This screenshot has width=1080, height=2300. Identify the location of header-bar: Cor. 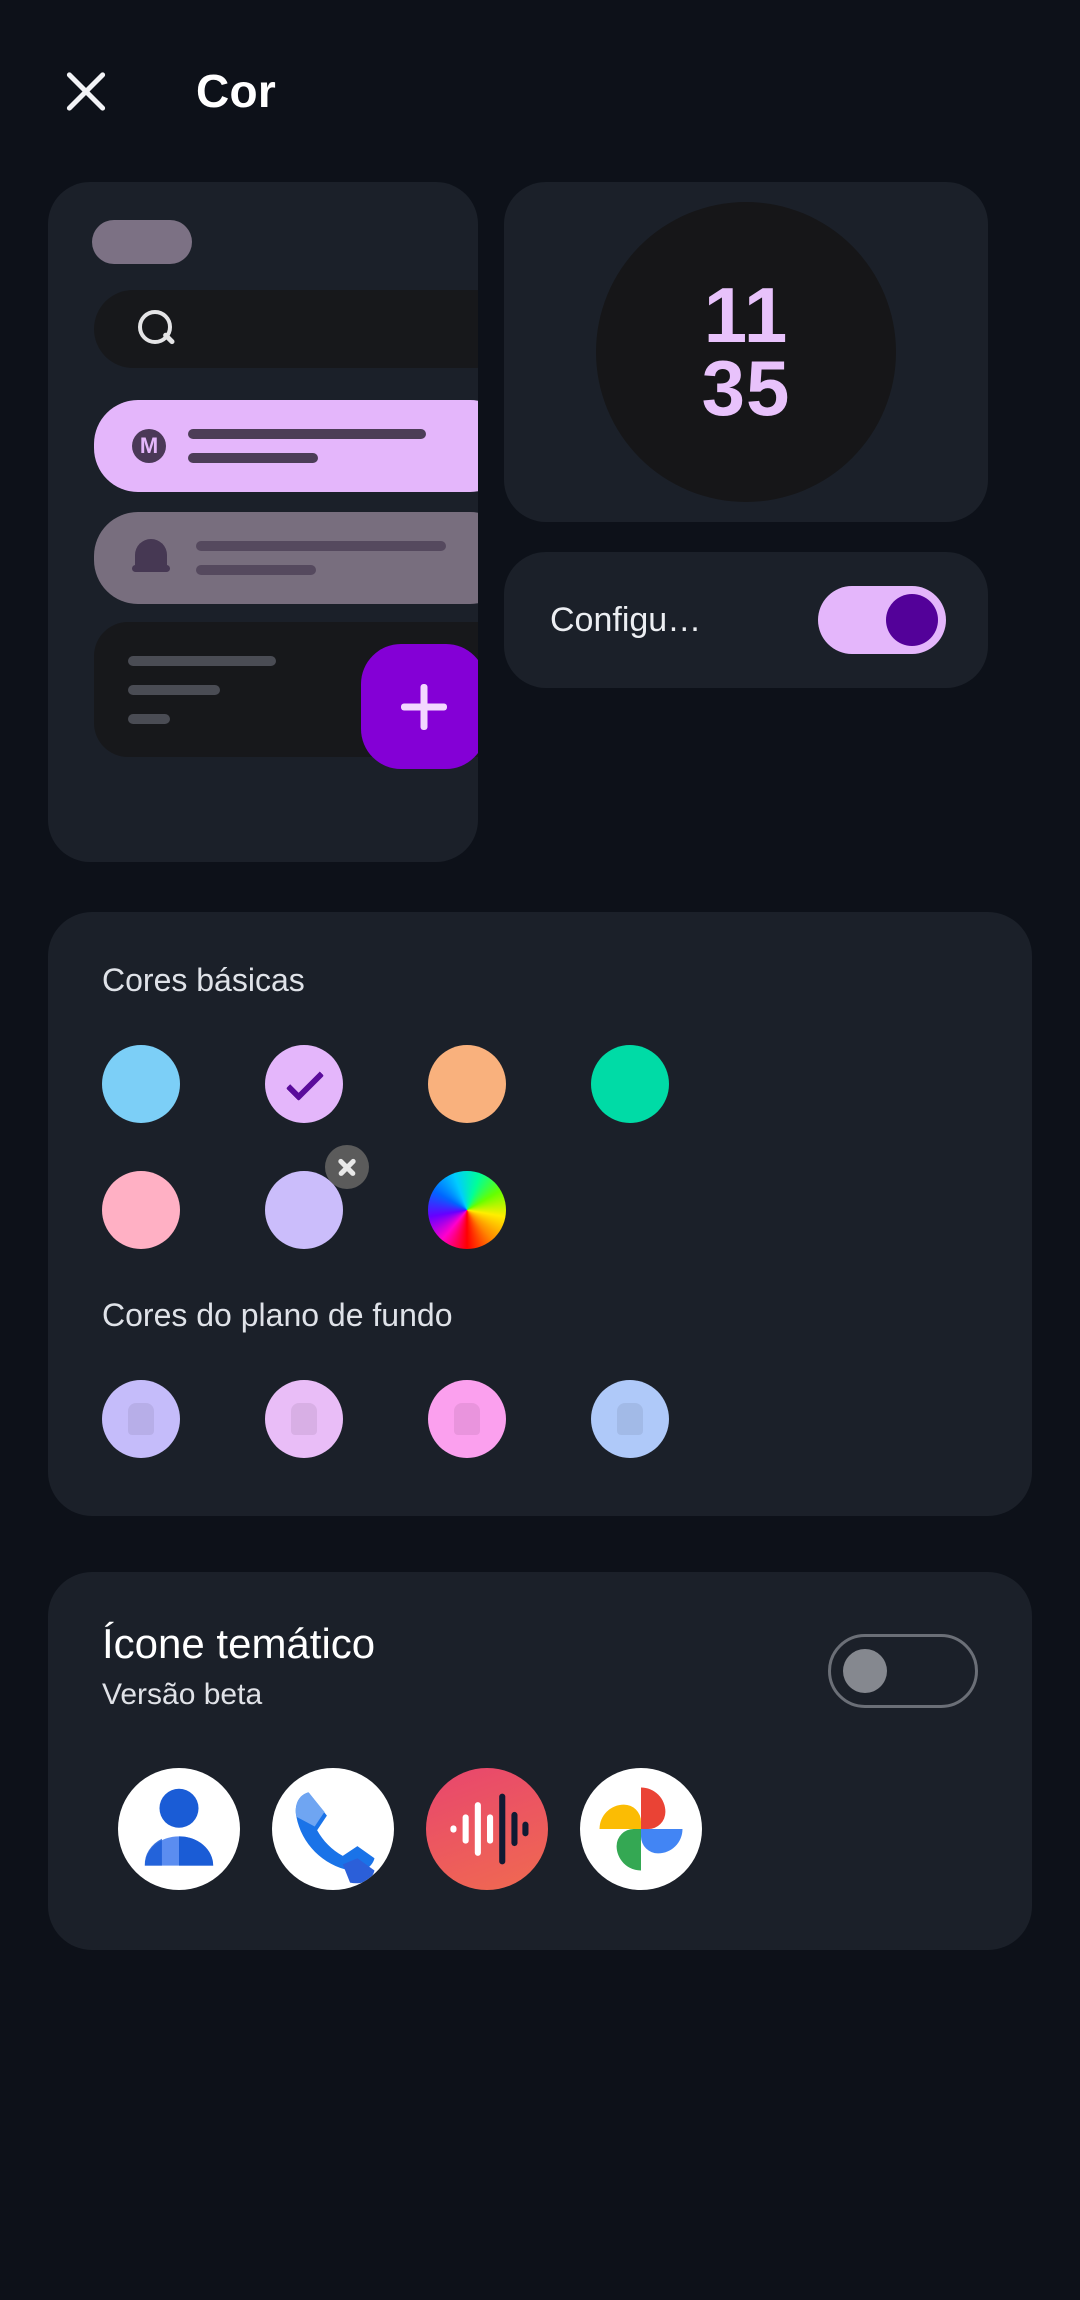
(540, 91).